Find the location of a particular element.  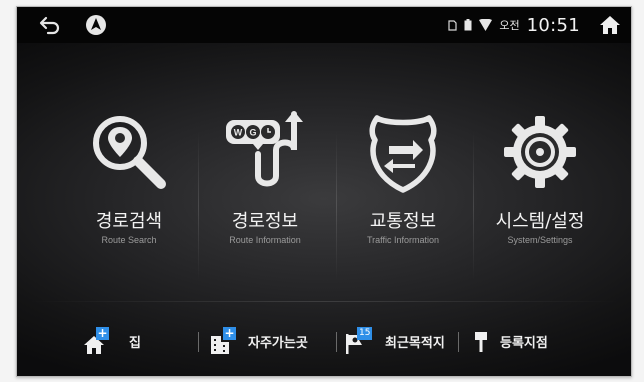

menu-label-route-search: 경로검색 is located at coordinates (129, 221).